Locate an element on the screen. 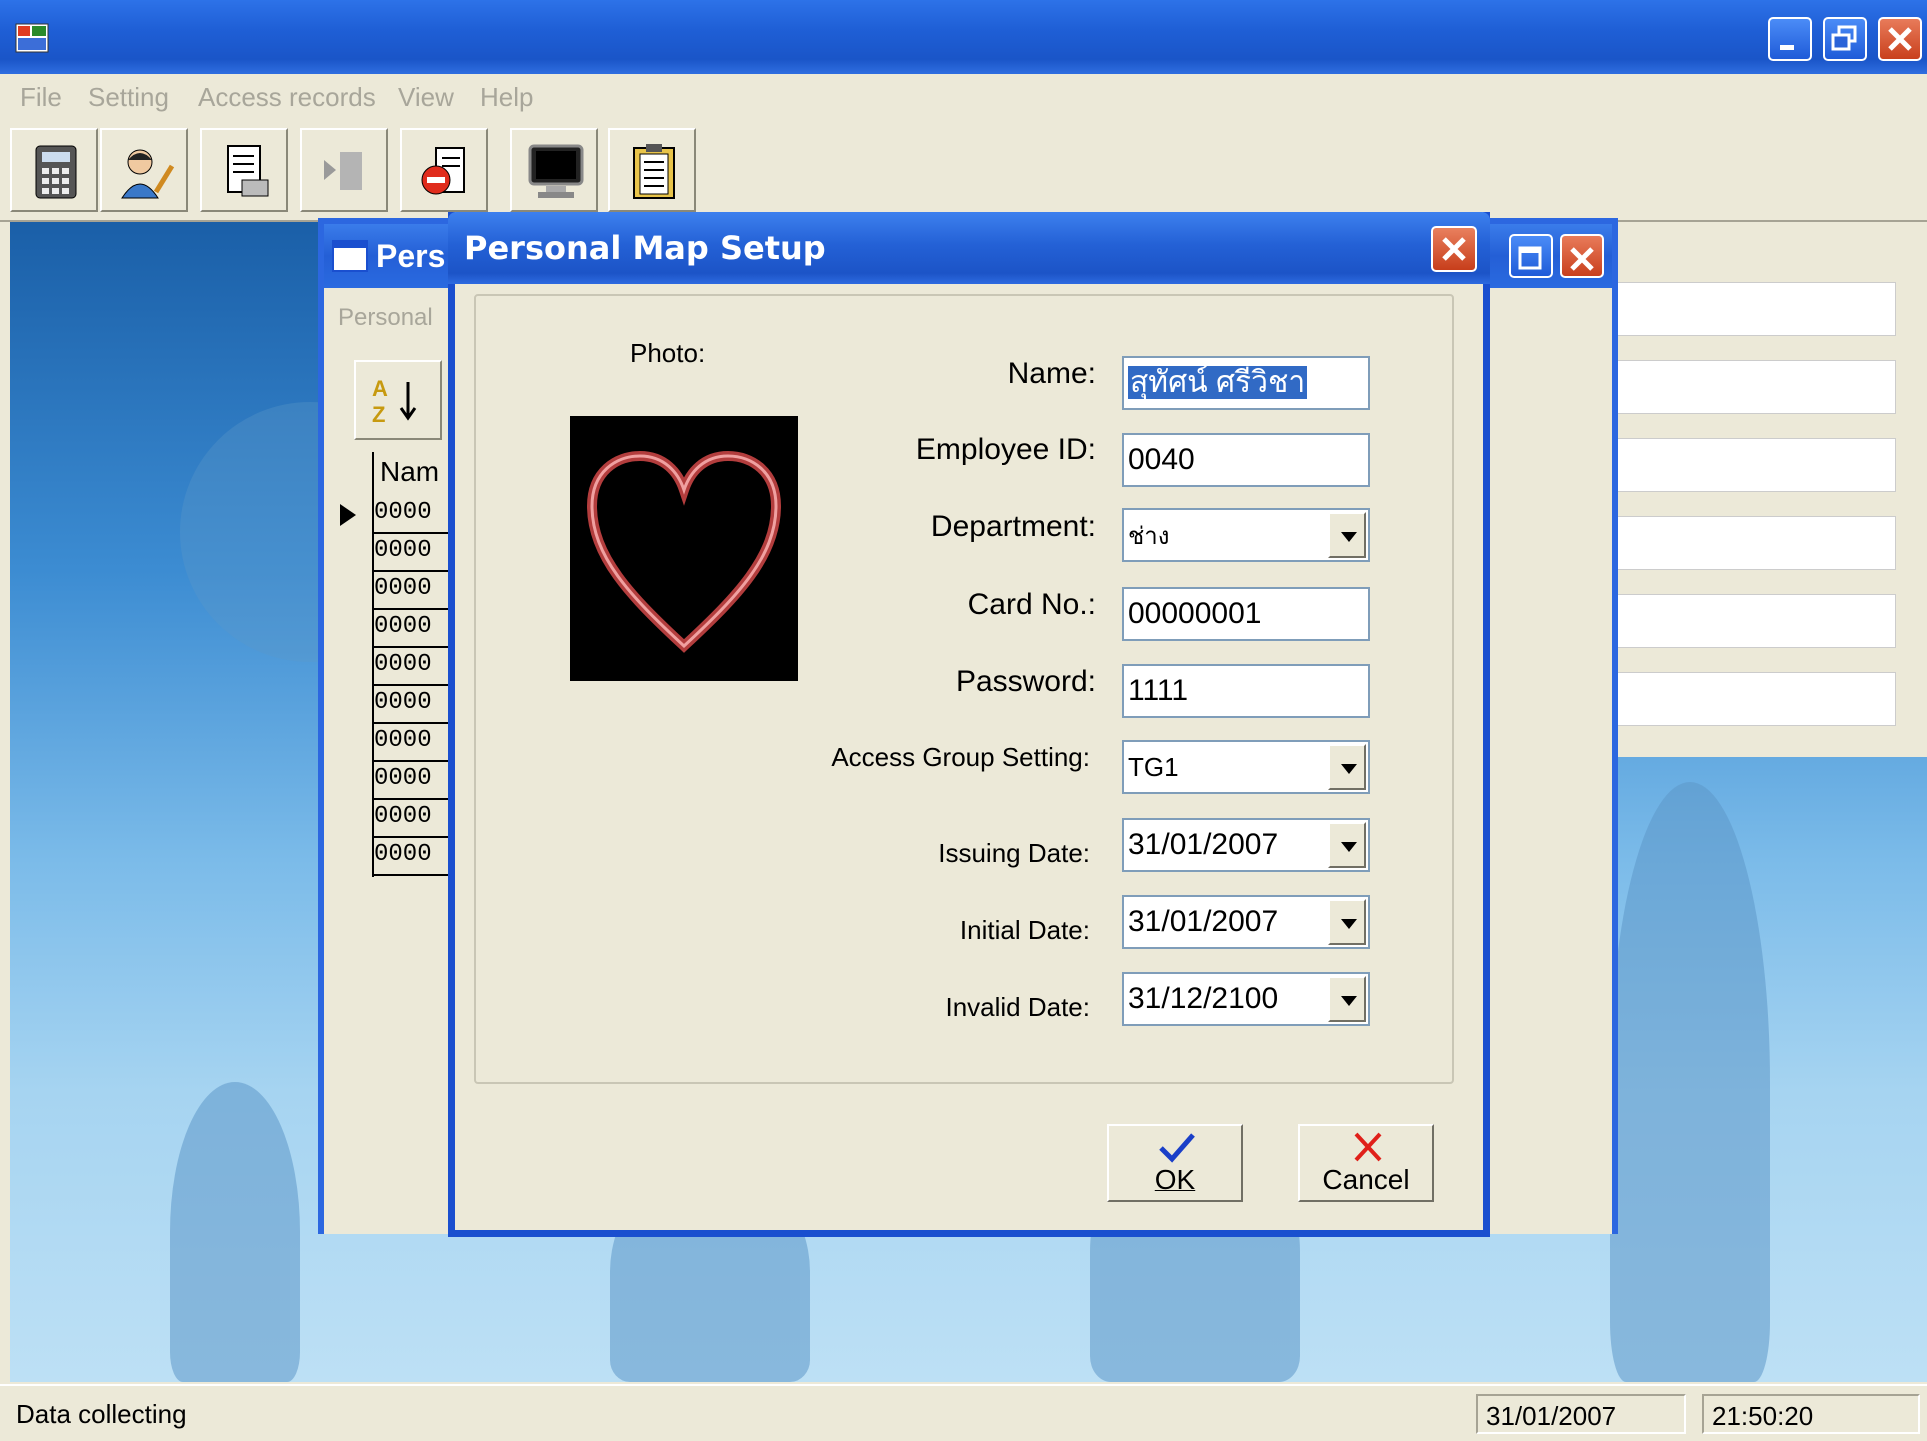 The height and width of the screenshot is (1441, 1927). photo-frame is located at coordinates (684, 548).